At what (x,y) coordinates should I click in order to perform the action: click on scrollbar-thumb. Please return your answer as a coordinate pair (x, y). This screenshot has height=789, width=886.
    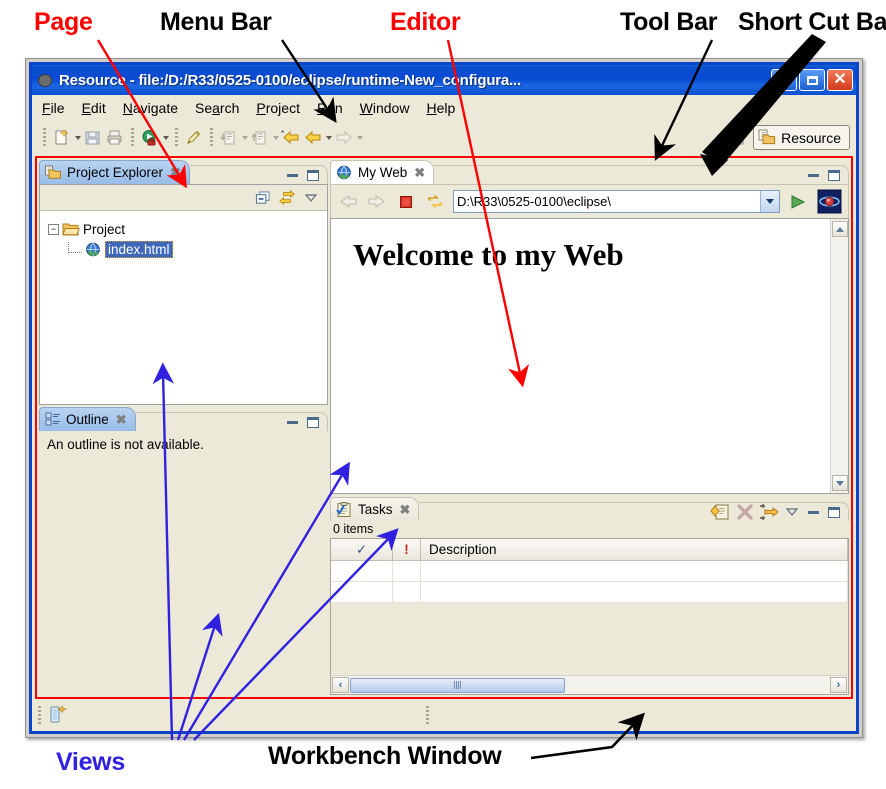
    Looking at the image, I should click on (457, 685).